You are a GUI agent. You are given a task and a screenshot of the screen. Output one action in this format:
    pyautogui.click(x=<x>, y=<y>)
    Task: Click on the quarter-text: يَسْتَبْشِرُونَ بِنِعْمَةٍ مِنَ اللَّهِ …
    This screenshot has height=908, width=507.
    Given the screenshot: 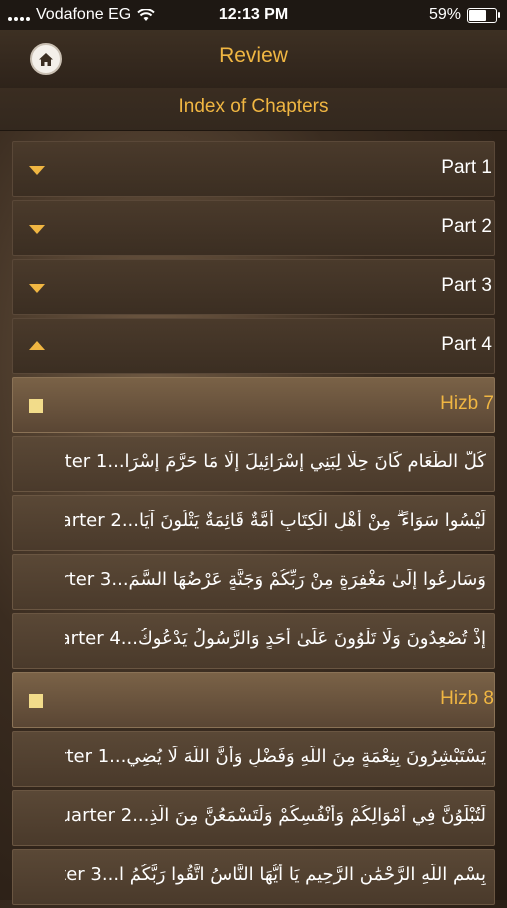 What is the action you would take?
    pyautogui.click(x=275, y=756)
    